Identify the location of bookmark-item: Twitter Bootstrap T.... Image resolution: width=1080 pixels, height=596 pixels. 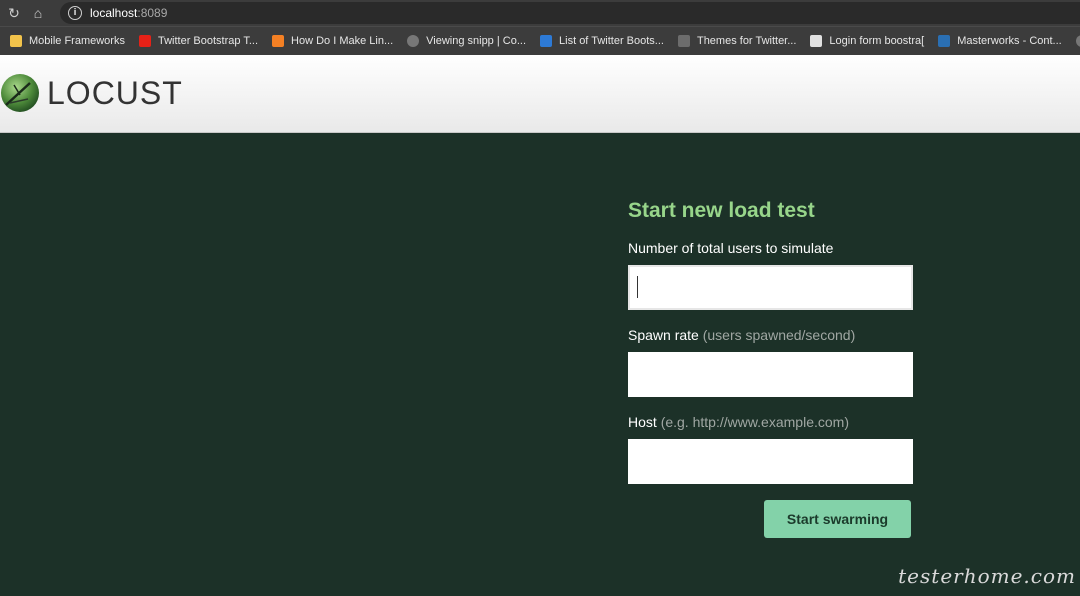
(198, 41).